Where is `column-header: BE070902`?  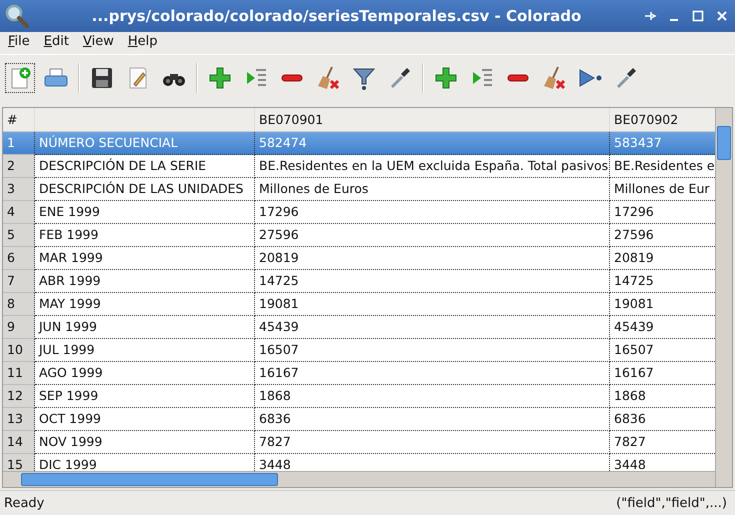 column-header: BE070902 is located at coordinates (662, 119).